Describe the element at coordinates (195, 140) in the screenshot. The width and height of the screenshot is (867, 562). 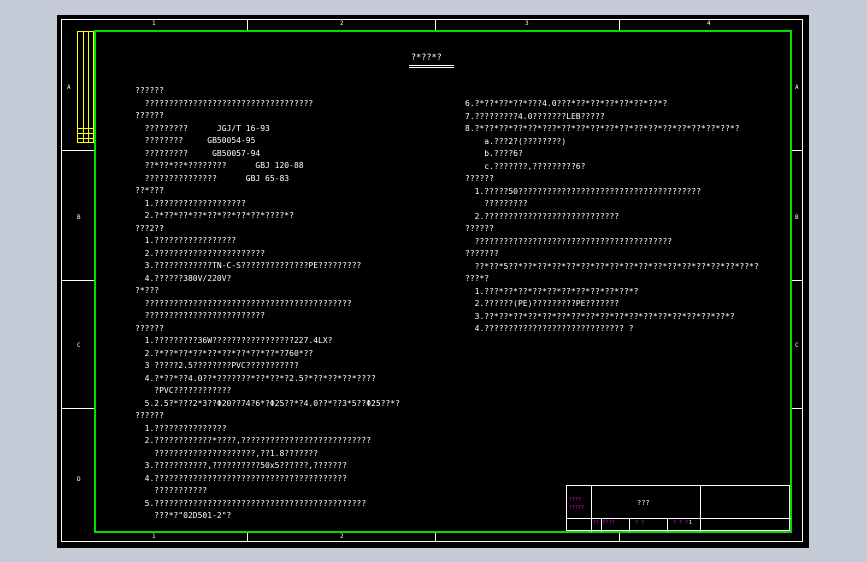
I see `note-line: ???????? GB50054-95` at that location.